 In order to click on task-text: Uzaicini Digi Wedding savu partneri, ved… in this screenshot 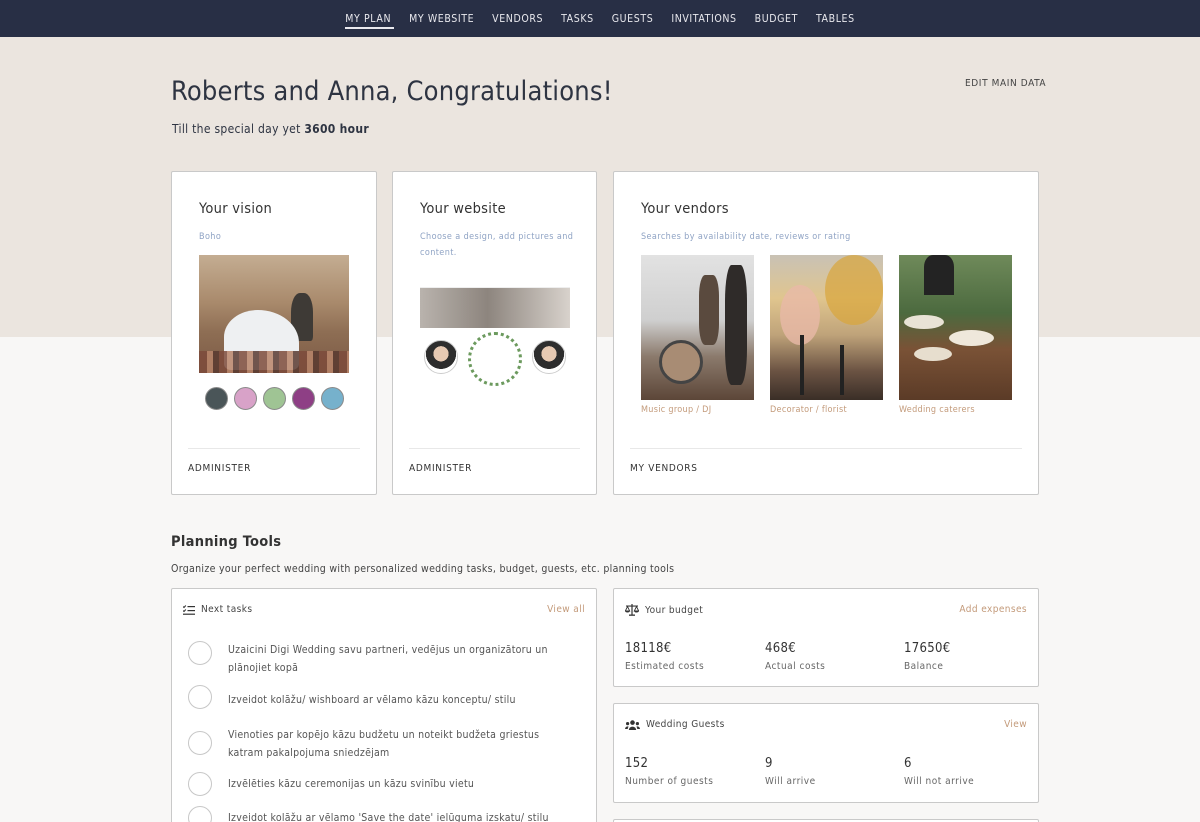, I will do `click(388, 659)`.